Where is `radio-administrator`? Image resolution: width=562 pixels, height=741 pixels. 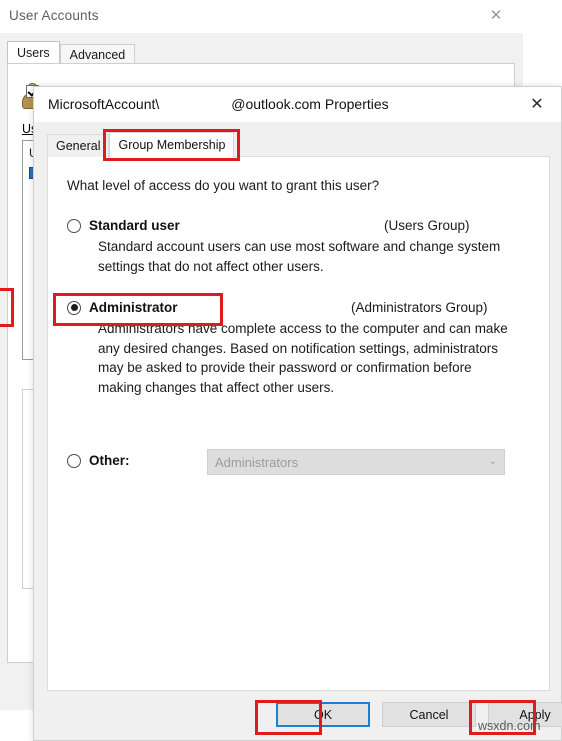
radio-administrator is located at coordinates (74, 307).